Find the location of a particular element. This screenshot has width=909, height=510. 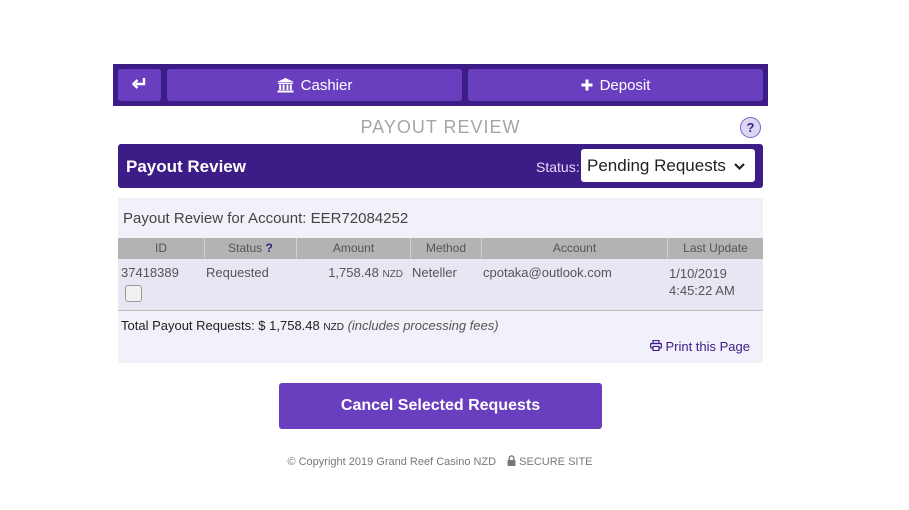

top-nav-bar: Cashier Deposit is located at coordinates (440, 85).